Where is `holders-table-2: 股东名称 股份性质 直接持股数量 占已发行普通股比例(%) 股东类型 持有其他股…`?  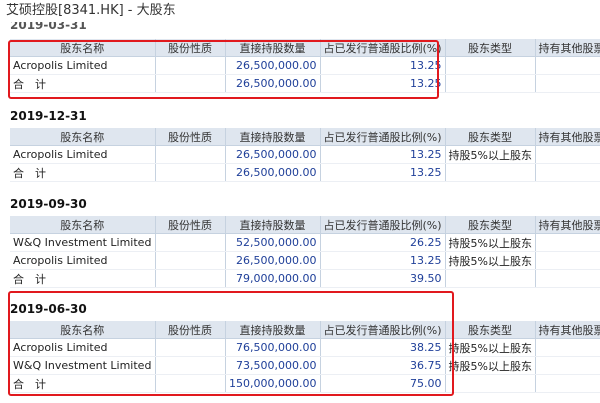
holders-table-2: 股东名称 股份性质 直接持股数量 占已发行普通股比例(%) 股东类型 持有其他股… is located at coordinates (305, 155).